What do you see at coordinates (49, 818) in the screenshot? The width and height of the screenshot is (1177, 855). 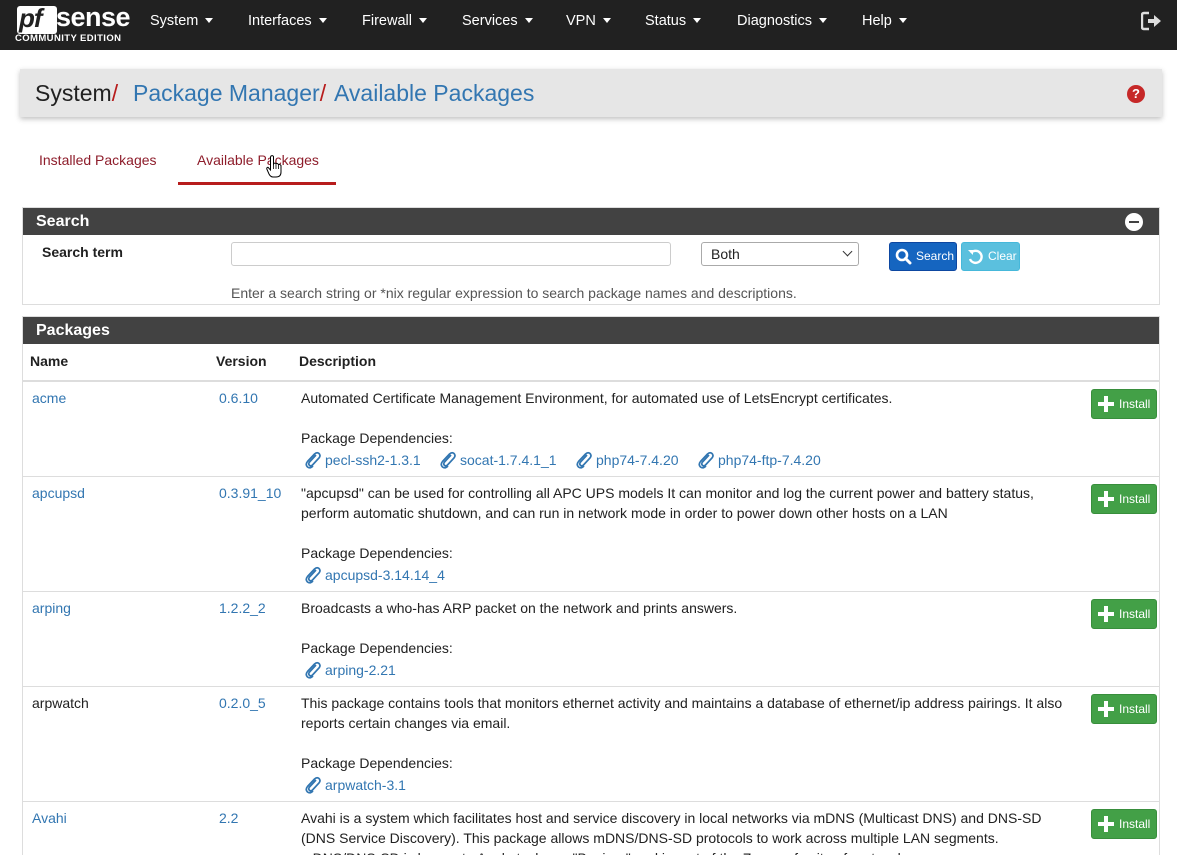 I see `package-name-link: Avahi` at bounding box center [49, 818].